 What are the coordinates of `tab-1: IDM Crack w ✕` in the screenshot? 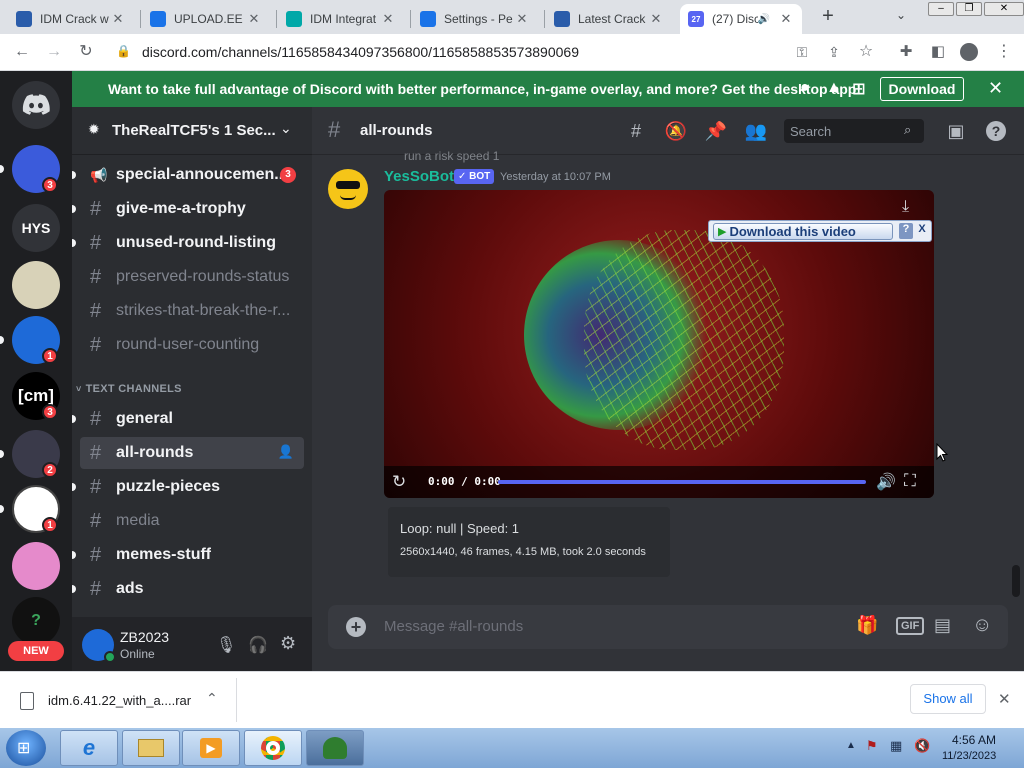 It's located at (71, 19).